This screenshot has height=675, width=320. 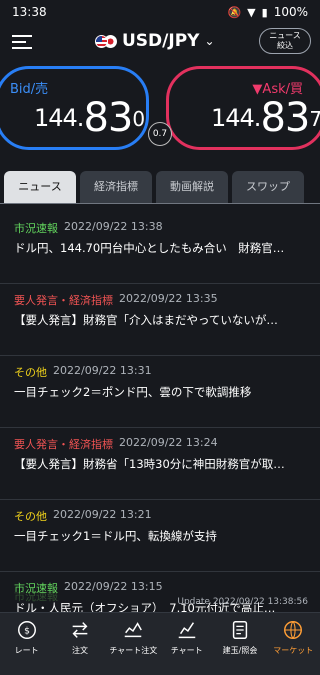 I want to click on market-icon, so click(x=293, y=630).